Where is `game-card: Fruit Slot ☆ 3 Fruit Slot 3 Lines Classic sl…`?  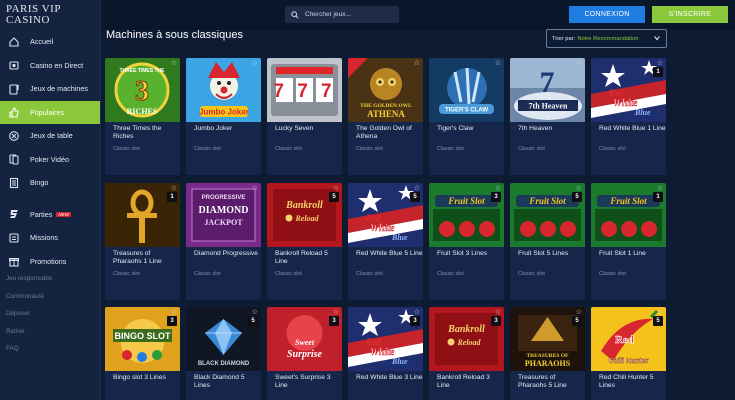
game-card: Fruit Slot ☆ 3 Fruit Slot 3 Lines Classic sl… is located at coordinates (466, 241).